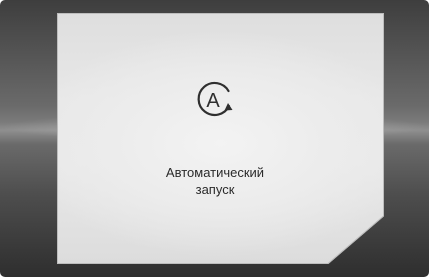 The height and width of the screenshot is (277, 429). Describe the element at coordinates (215, 172) in the screenshot. I see `message-line-1: Автоматический` at that location.